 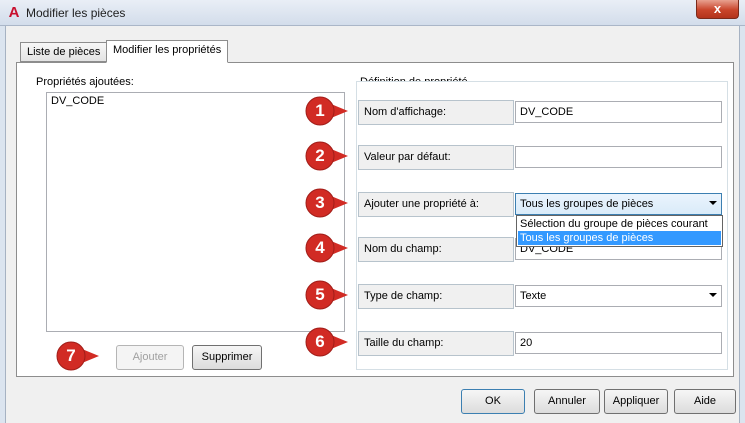 I want to click on callout-3: 3, so click(x=327, y=203).